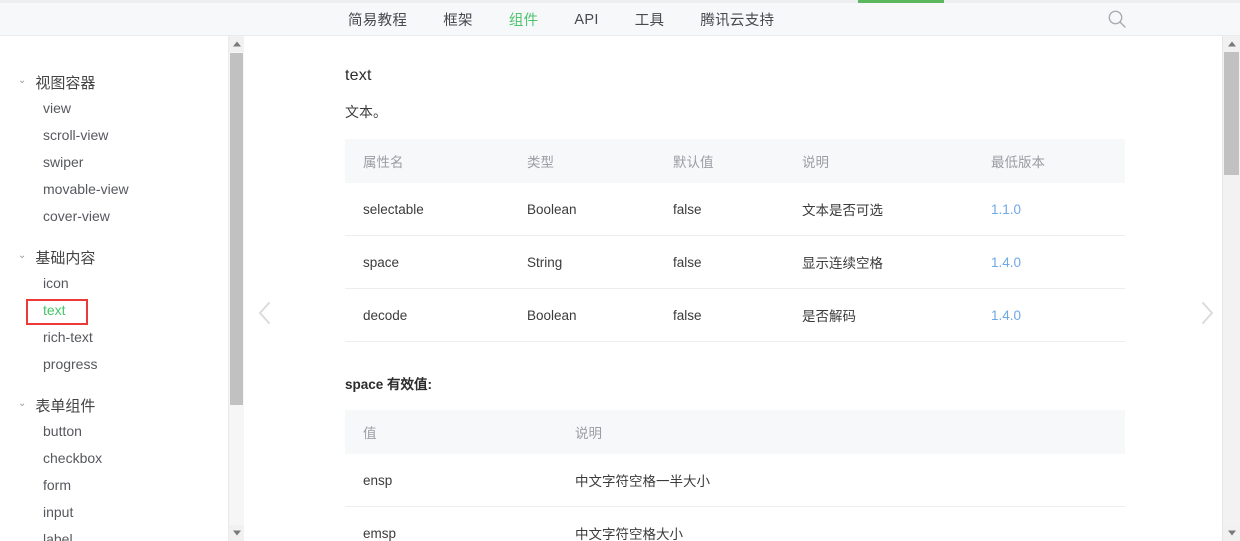  Describe the element at coordinates (650, 19) in the screenshot. I see `nav-item-4: 工具` at that location.